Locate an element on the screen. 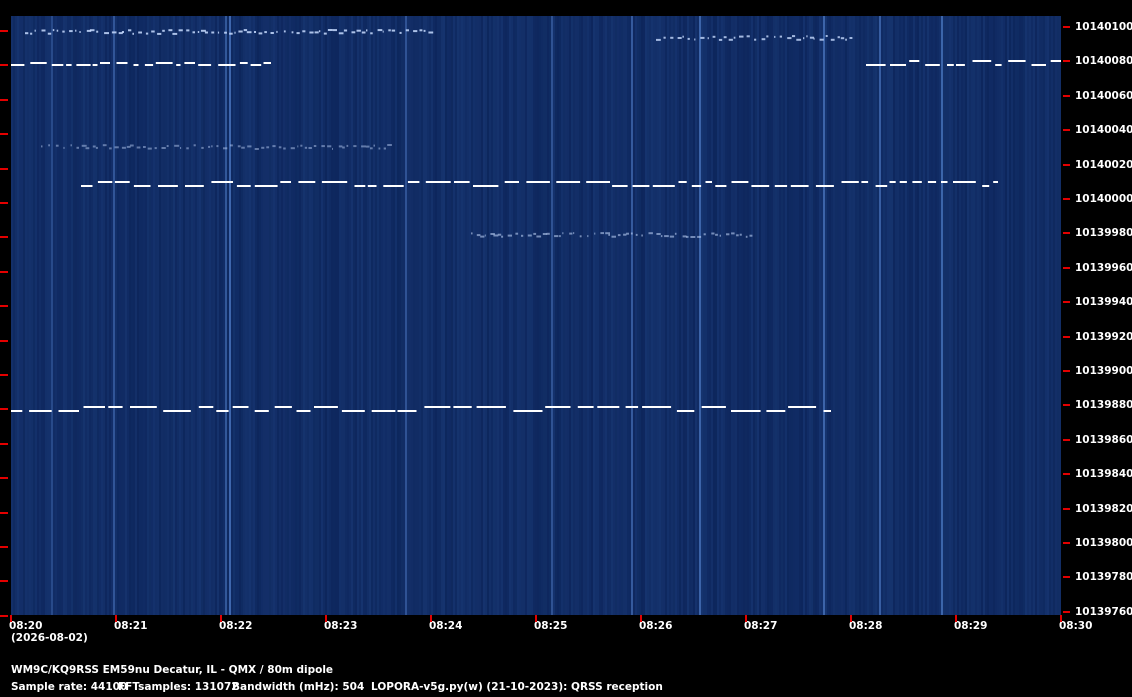 Image resolution: width=1132 pixels, height=697 pixels. frequency-tick-label: 10139900 is located at coordinates (1103, 371).